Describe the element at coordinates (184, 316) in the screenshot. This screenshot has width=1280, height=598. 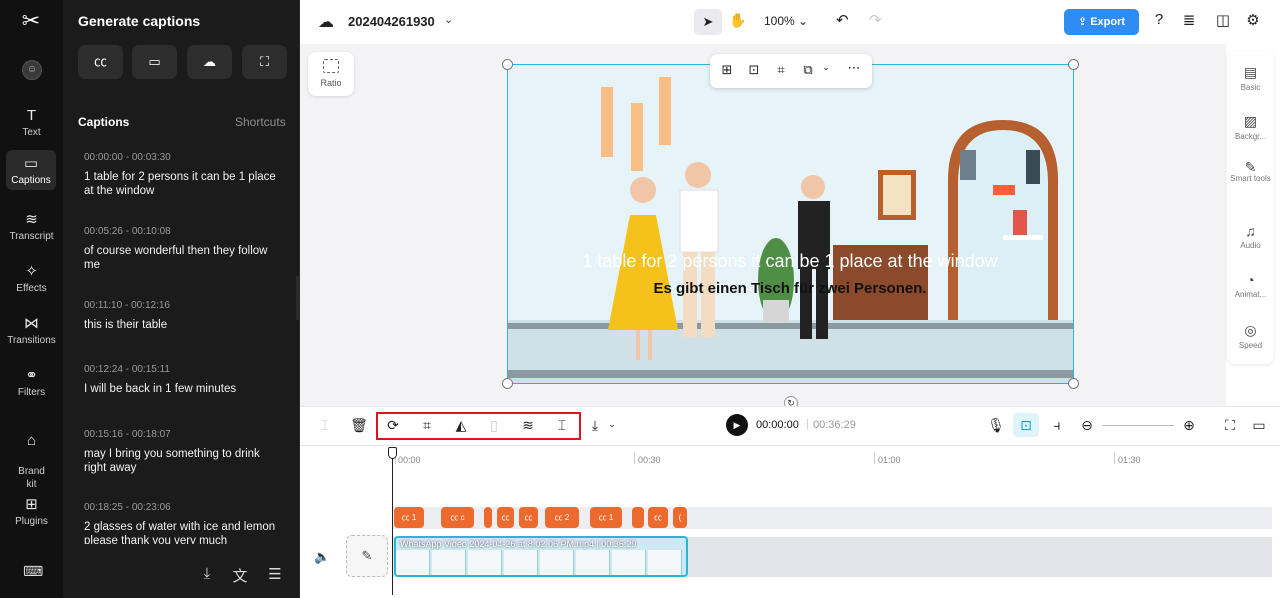
I see `caption-item: 00:11:10 - 00:12:16 this is their table` at that location.